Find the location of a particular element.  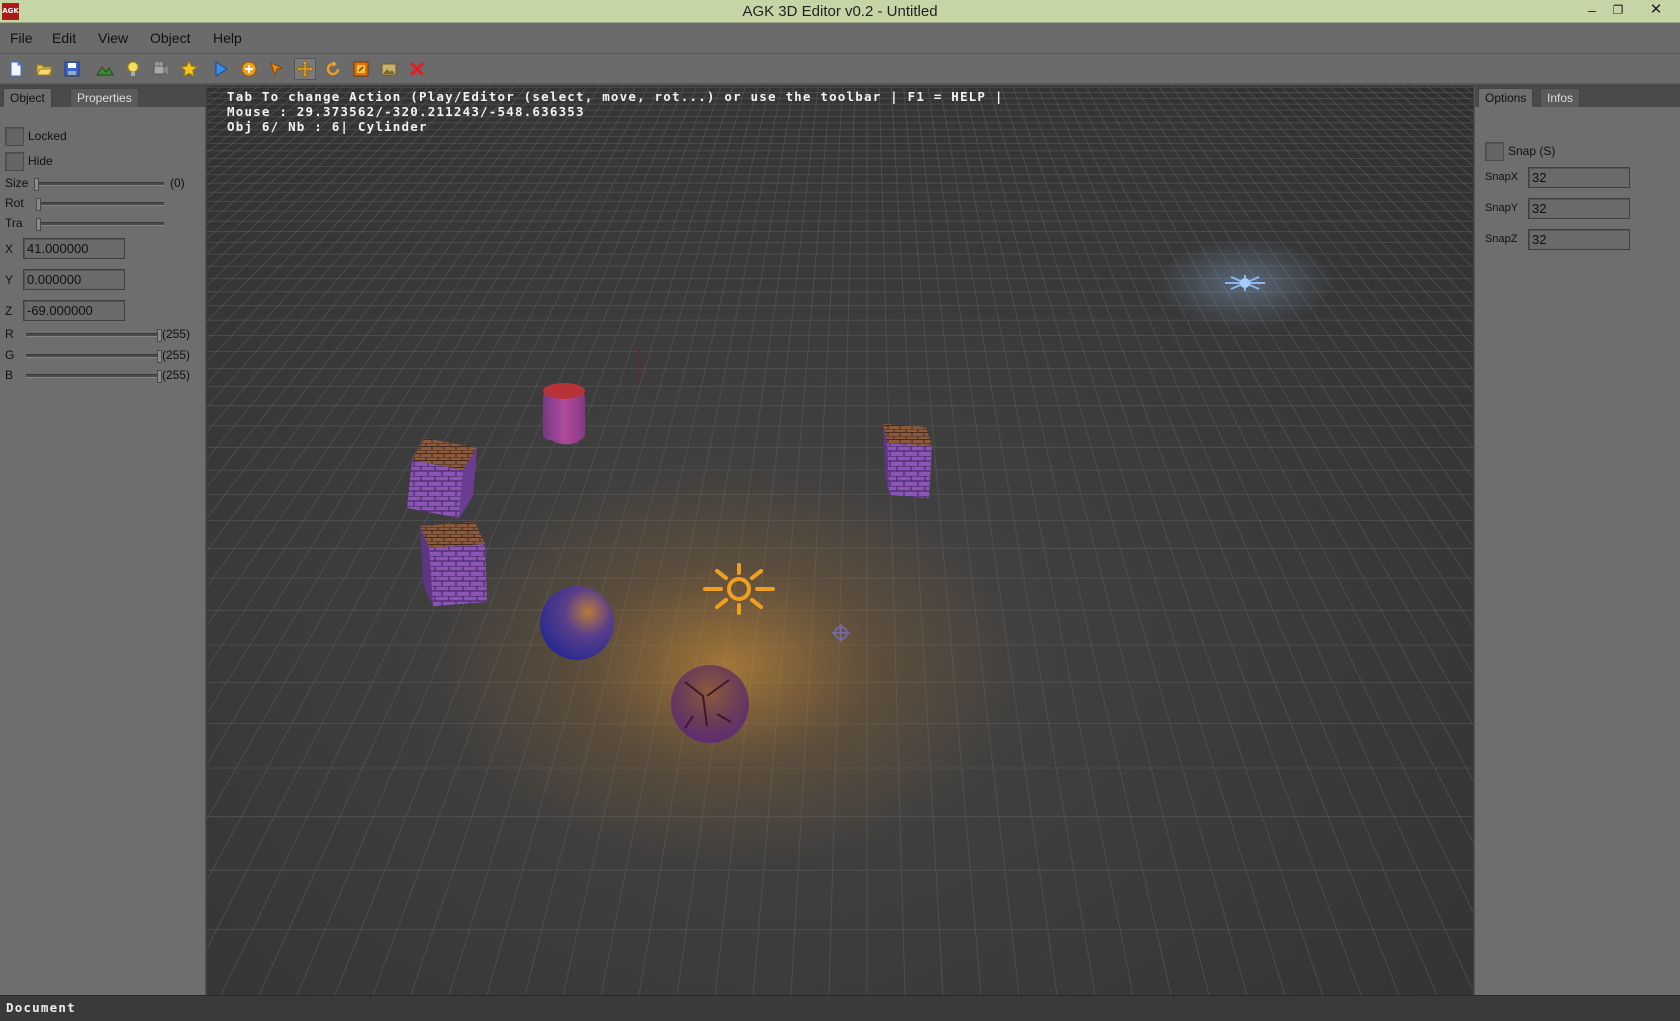

scale-icon is located at coordinates (361, 69).